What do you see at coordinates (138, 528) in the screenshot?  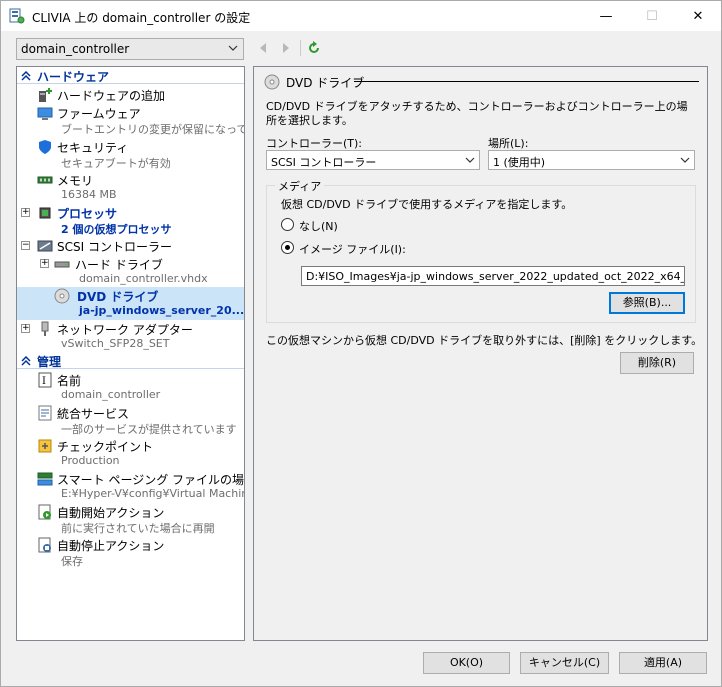 I see `tree-item-subtext: 前に実行されていた場合に再開` at bounding box center [138, 528].